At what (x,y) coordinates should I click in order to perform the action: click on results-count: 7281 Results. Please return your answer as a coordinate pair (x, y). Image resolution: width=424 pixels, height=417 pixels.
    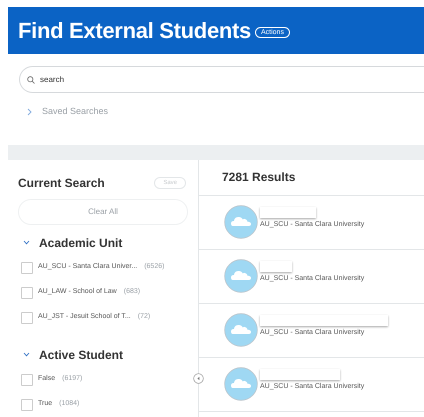
    Looking at the image, I should click on (259, 177).